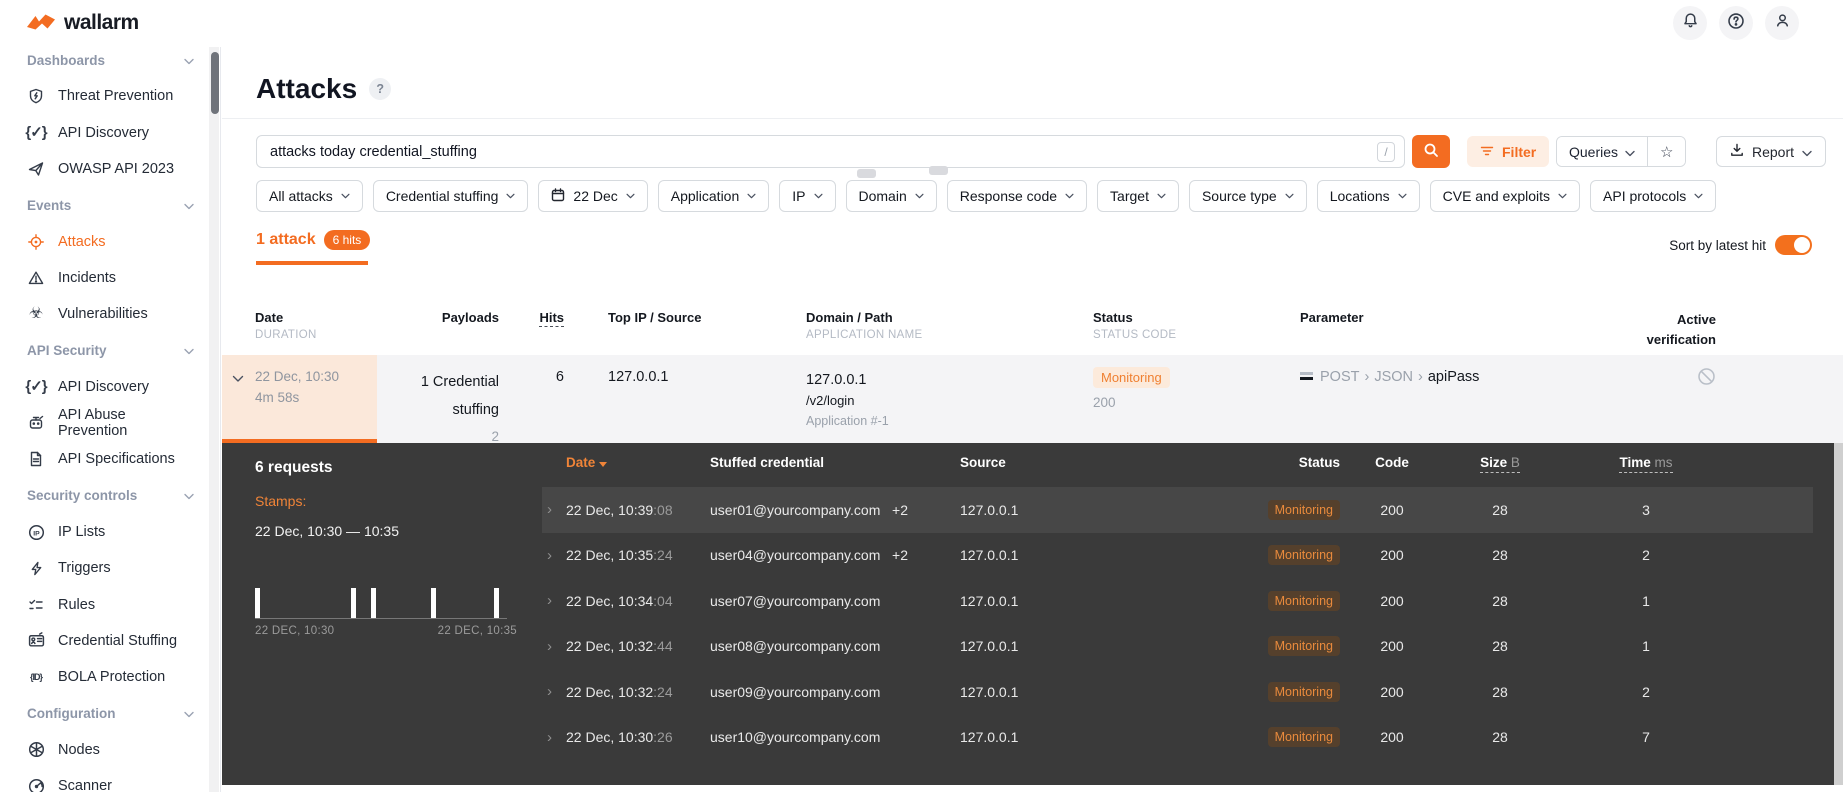  Describe the element at coordinates (110, 62) in the screenshot. I see `sidebar-section-dashboards: Dashboards` at that location.